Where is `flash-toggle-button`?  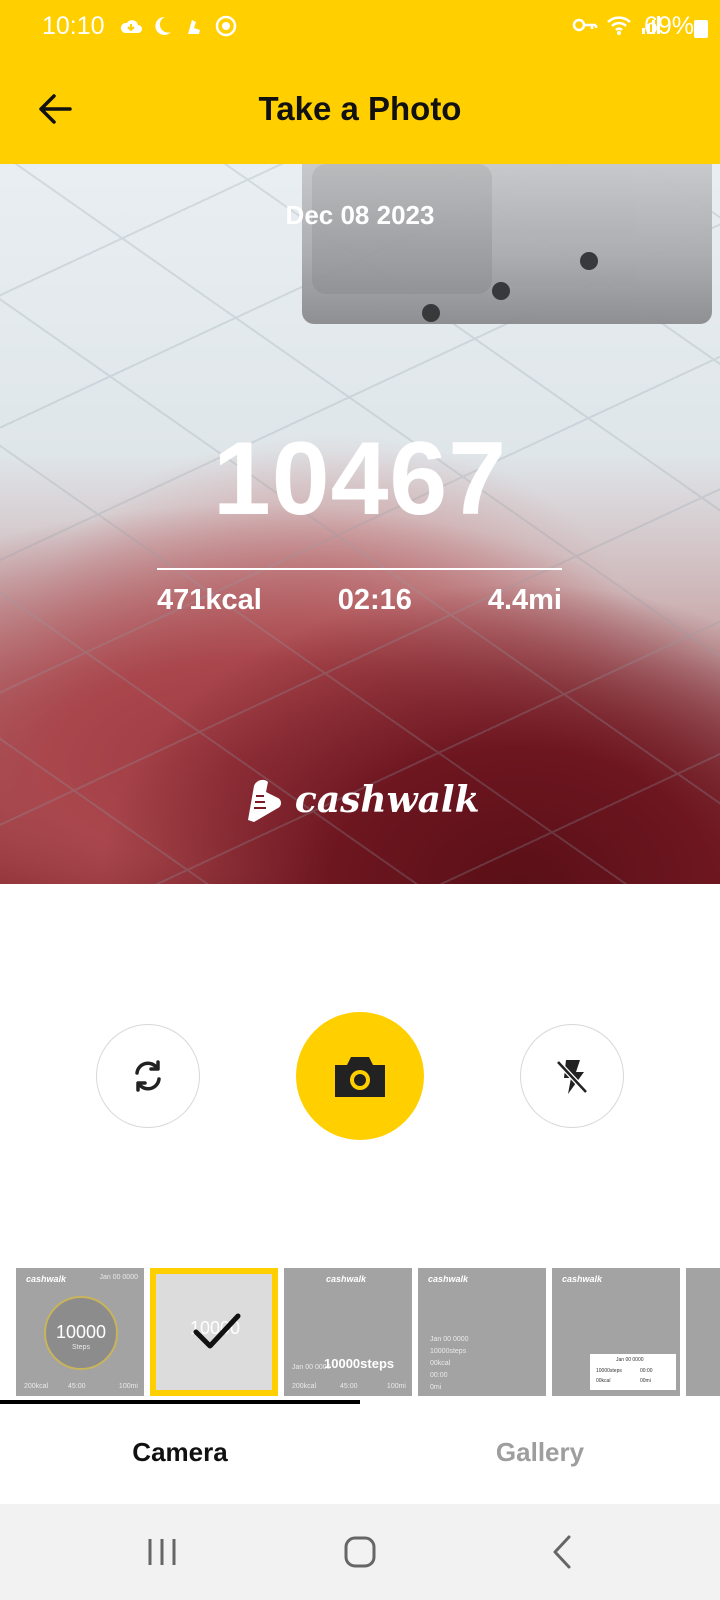
flash-toggle-button is located at coordinates (572, 1076).